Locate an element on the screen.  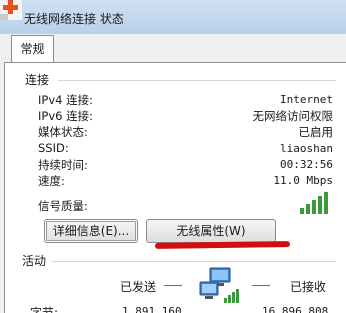
window-title: 无线网络连接 状态 is located at coordinates (74, 19).